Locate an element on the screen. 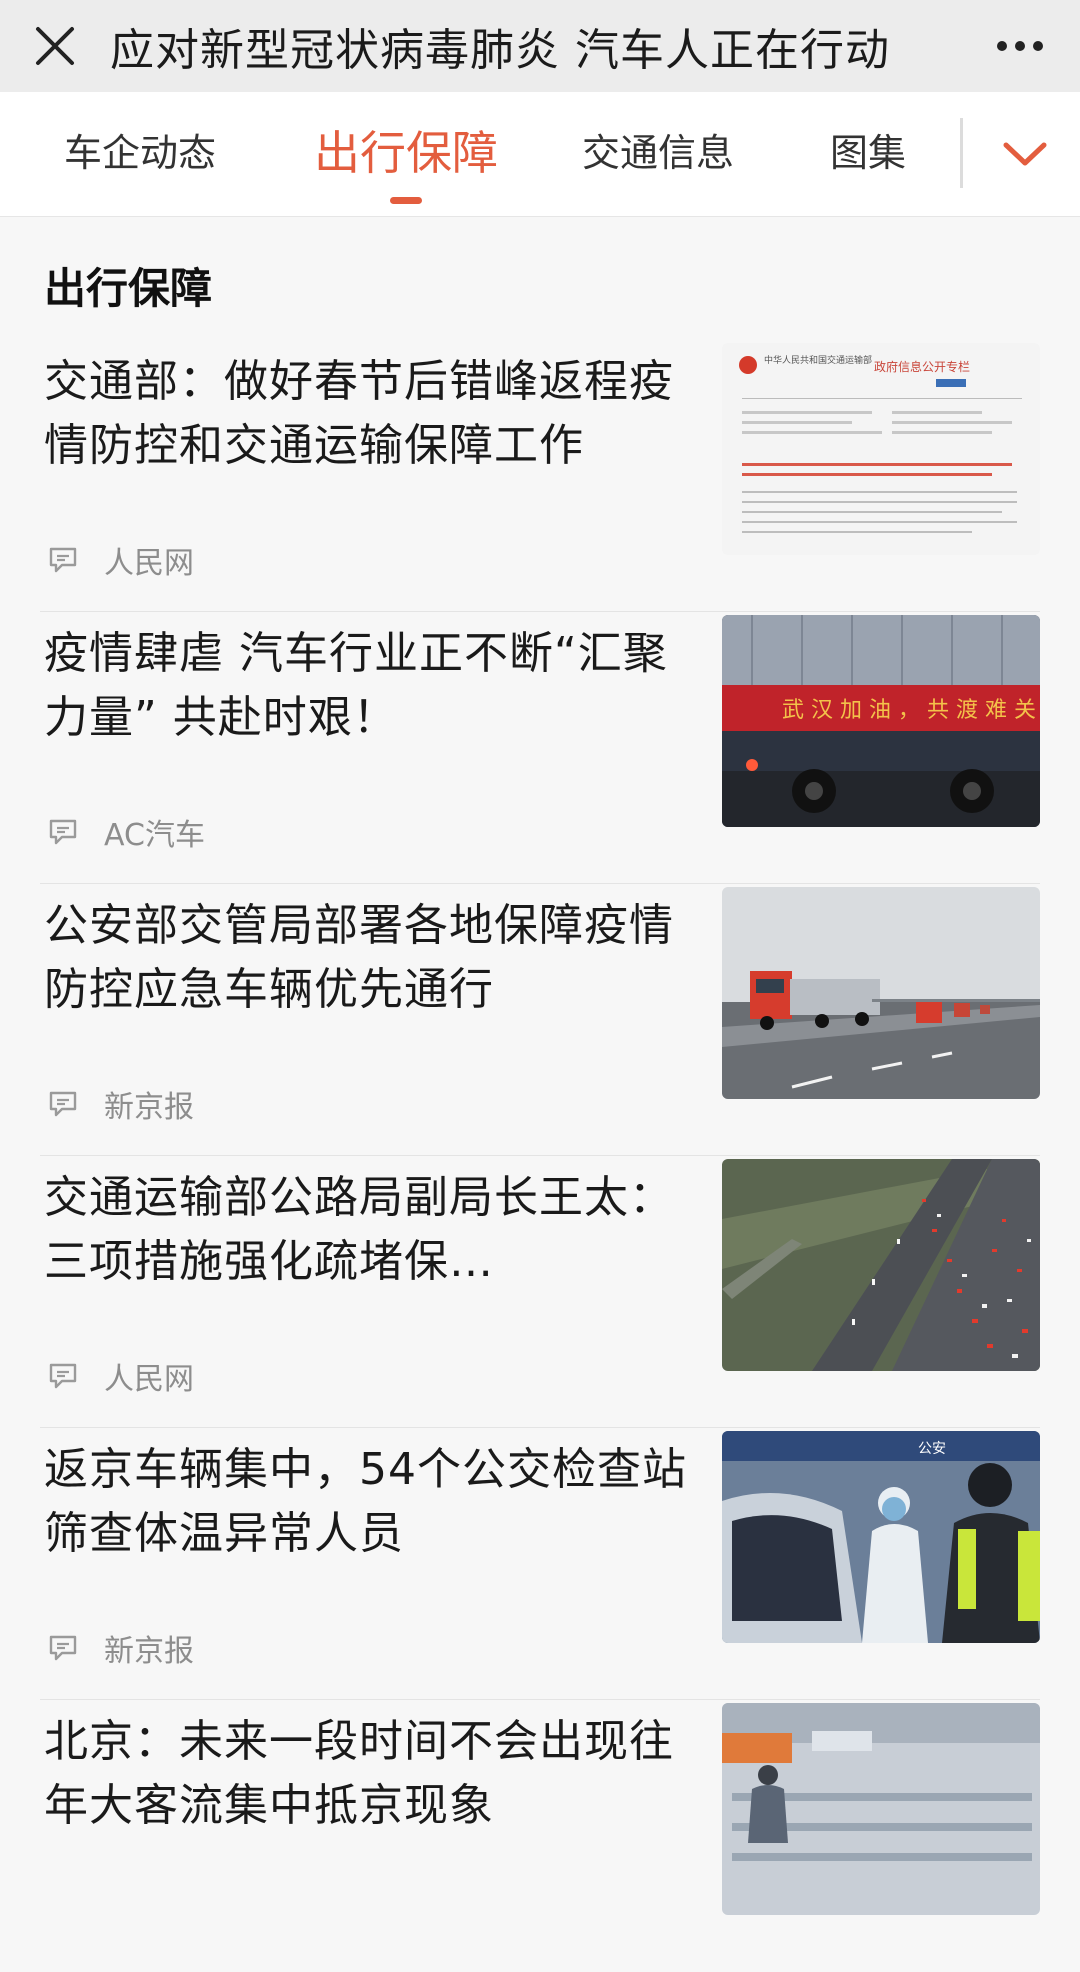  station-hall-image is located at coordinates (881, 1809).